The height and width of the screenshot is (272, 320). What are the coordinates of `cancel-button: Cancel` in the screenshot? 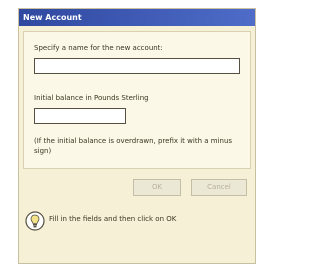 It's located at (219, 187).